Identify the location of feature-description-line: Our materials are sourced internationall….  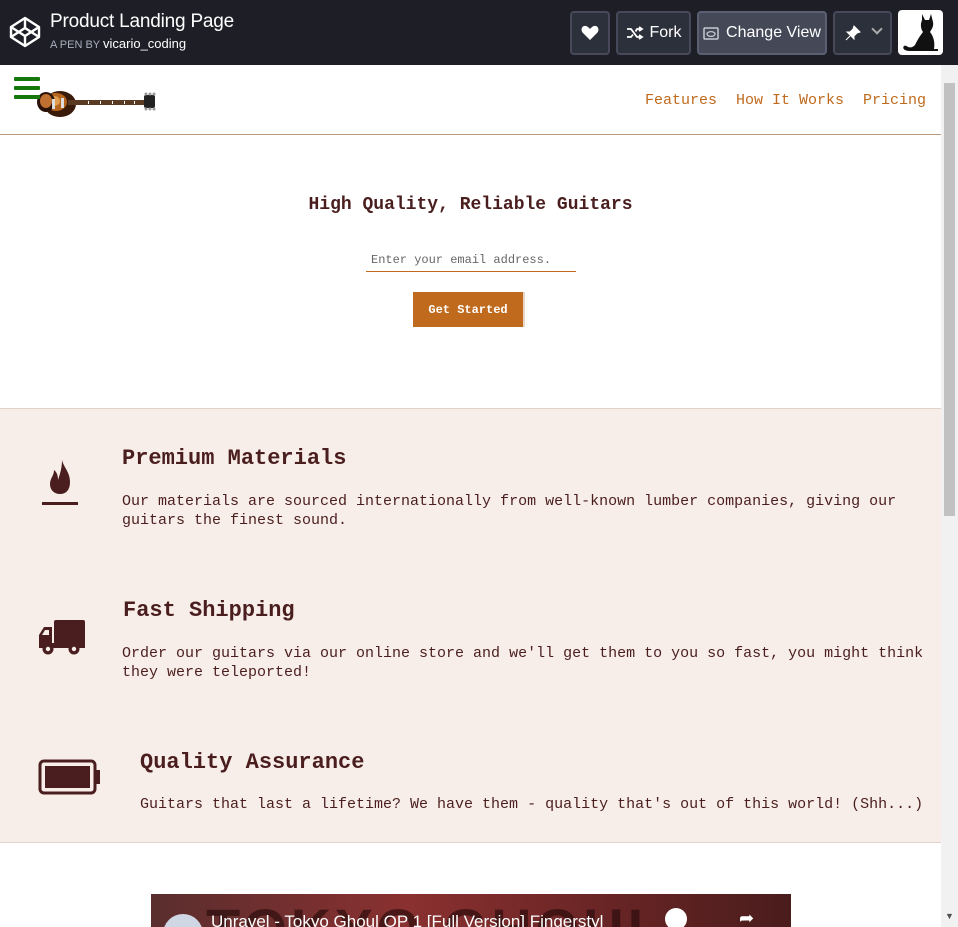
(509, 501).